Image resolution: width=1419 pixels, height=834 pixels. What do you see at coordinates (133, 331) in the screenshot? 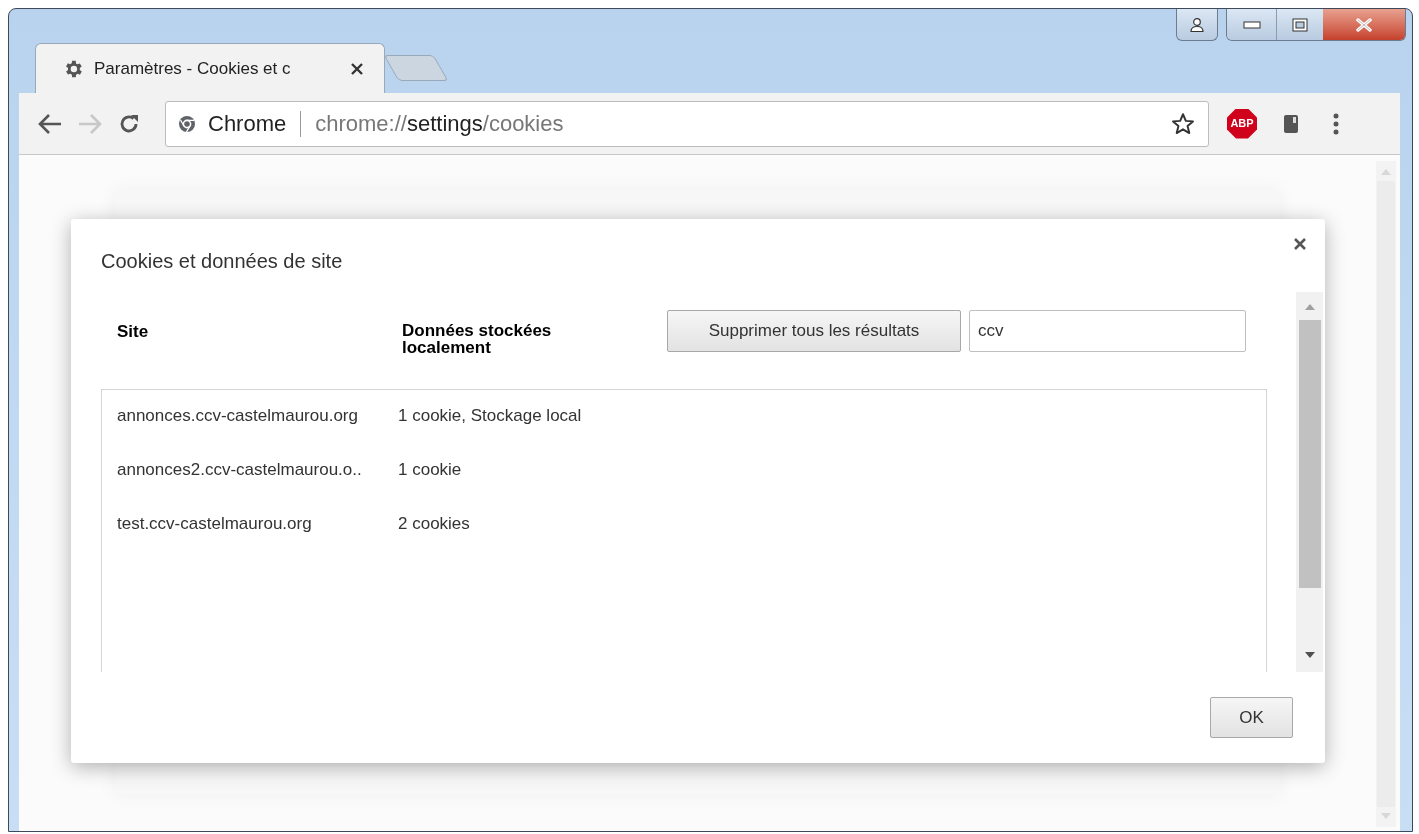
I see `column-header: Site` at bounding box center [133, 331].